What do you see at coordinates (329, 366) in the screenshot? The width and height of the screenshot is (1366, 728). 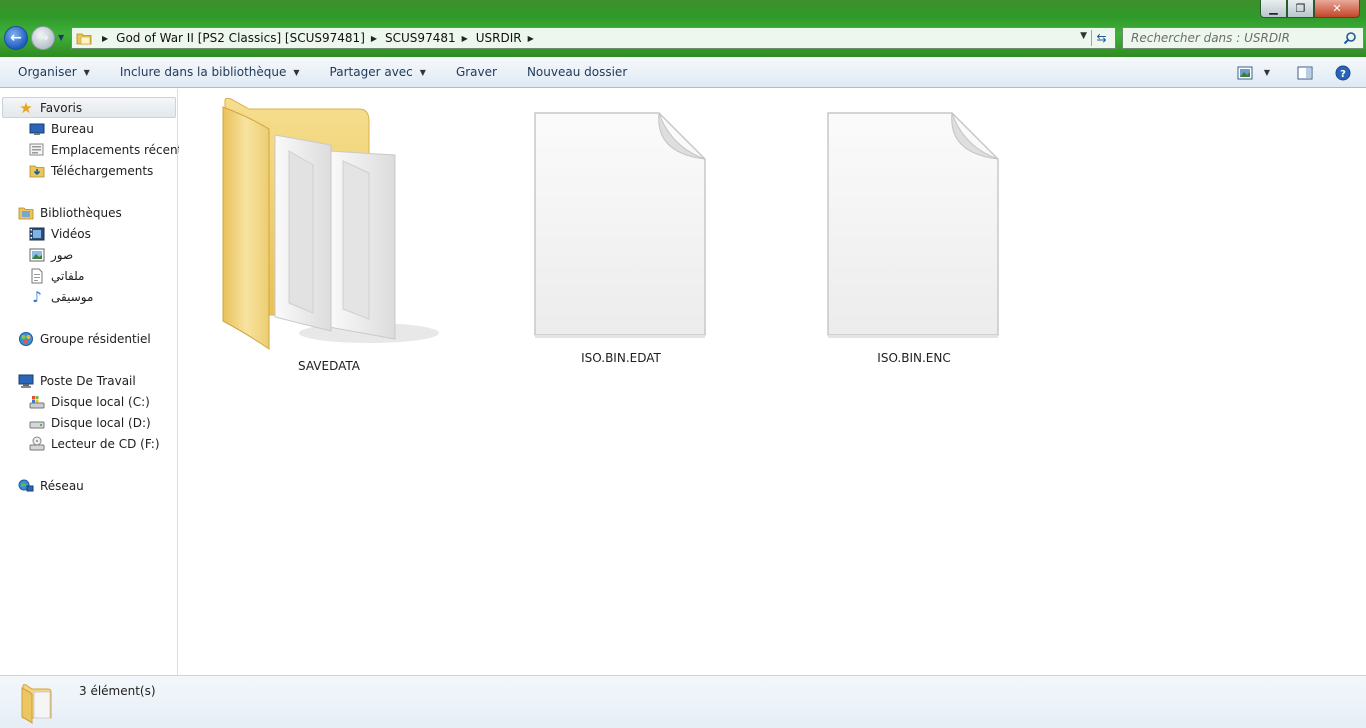 I see `file-name: SAVEDATA` at bounding box center [329, 366].